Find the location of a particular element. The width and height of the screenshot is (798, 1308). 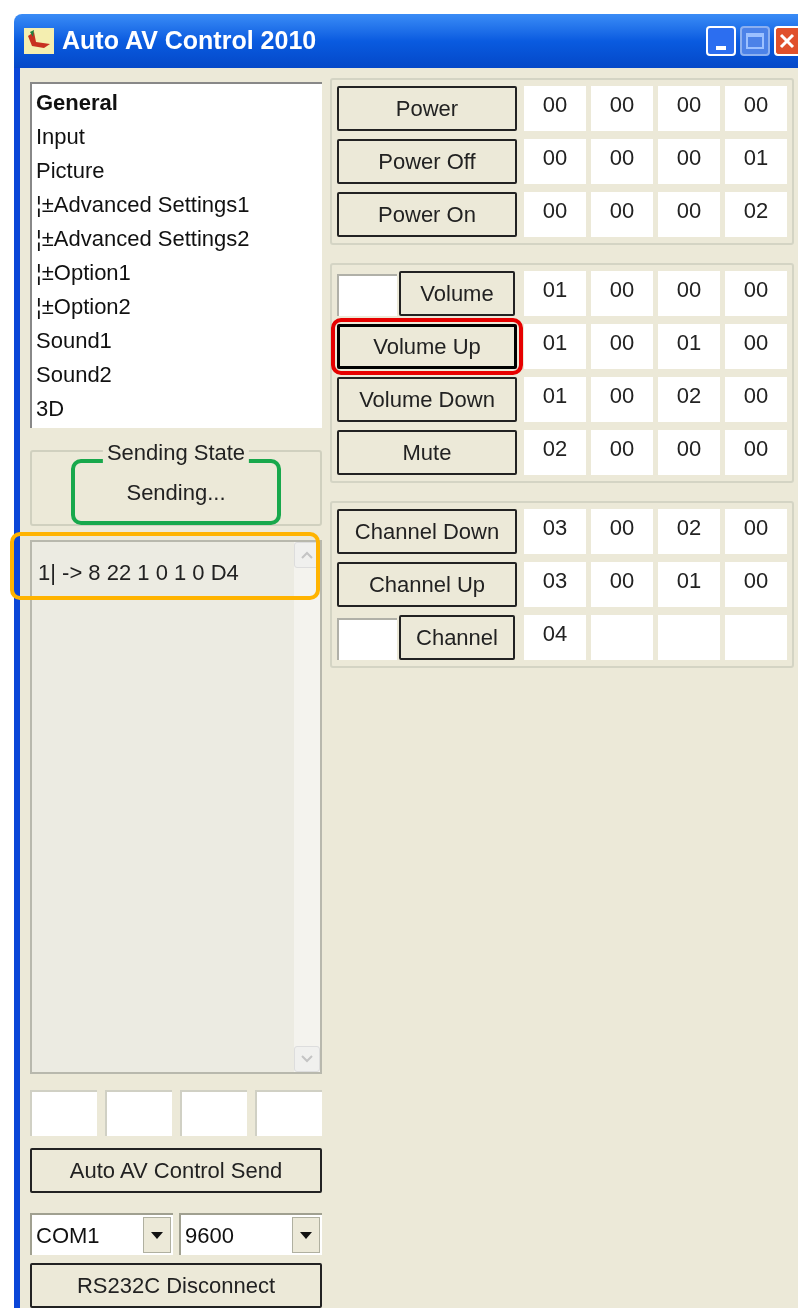

disconnect-button: RS232C Disconnect is located at coordinates (176, 1285).